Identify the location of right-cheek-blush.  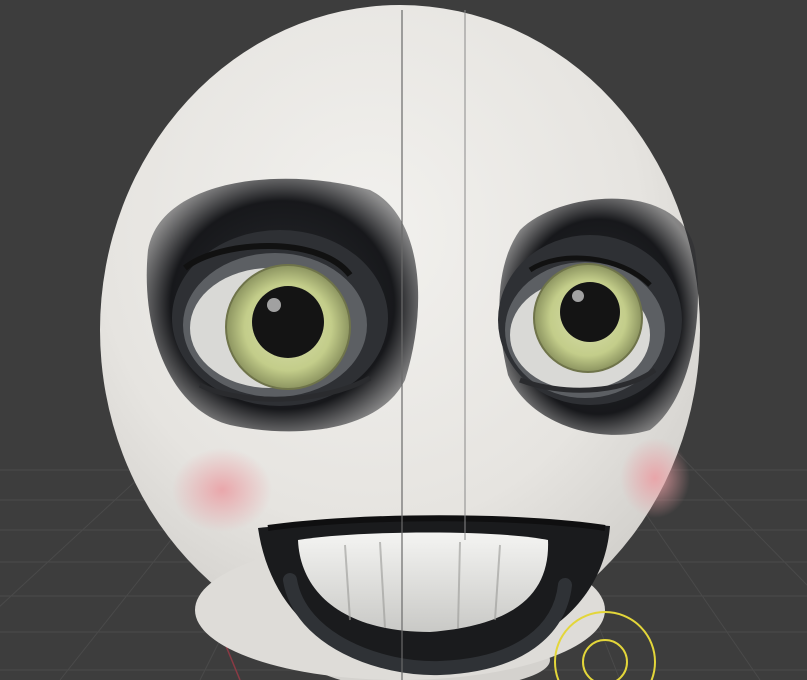
(655, 478).